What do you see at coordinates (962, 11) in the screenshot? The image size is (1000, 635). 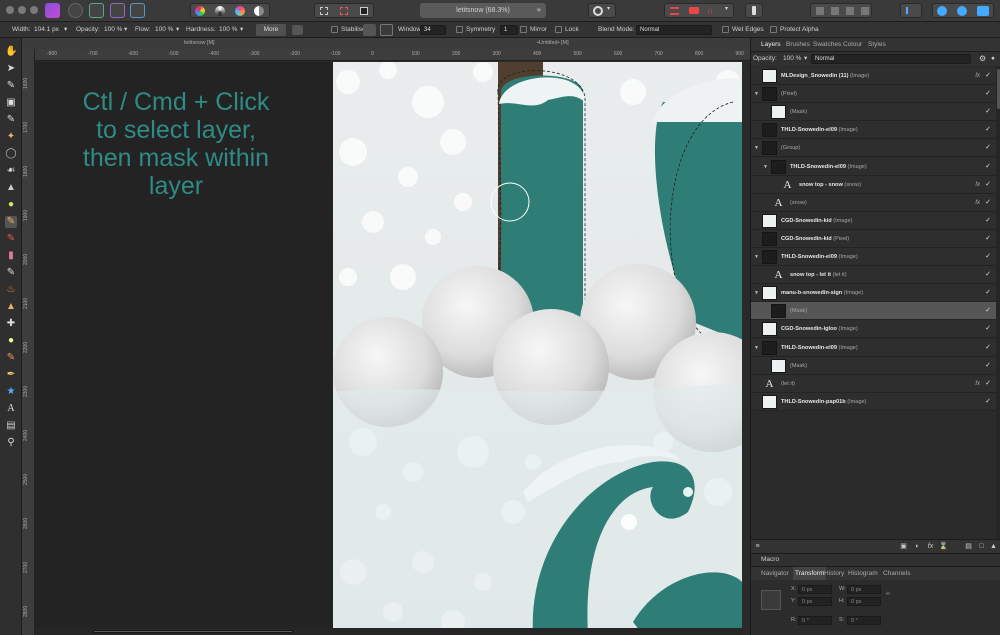 I see `separated-mode-icon` at bounding box center [962, 11].